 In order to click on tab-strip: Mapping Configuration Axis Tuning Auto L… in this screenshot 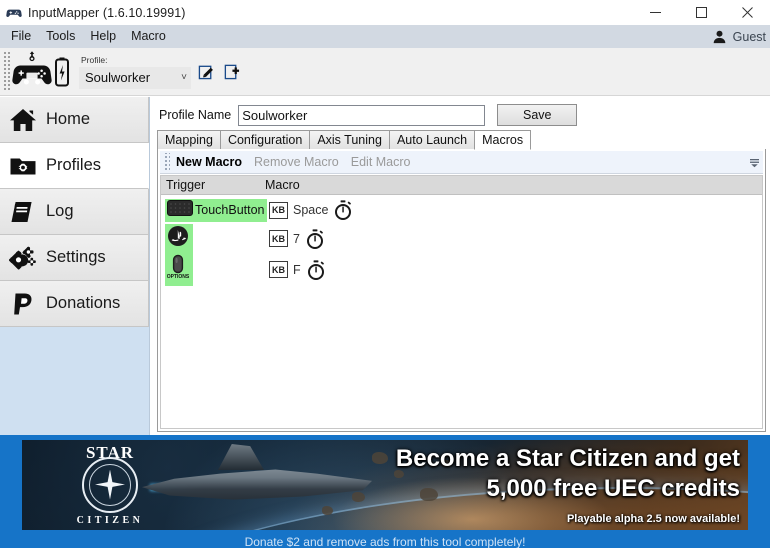, I will do `click(461, 140)`.